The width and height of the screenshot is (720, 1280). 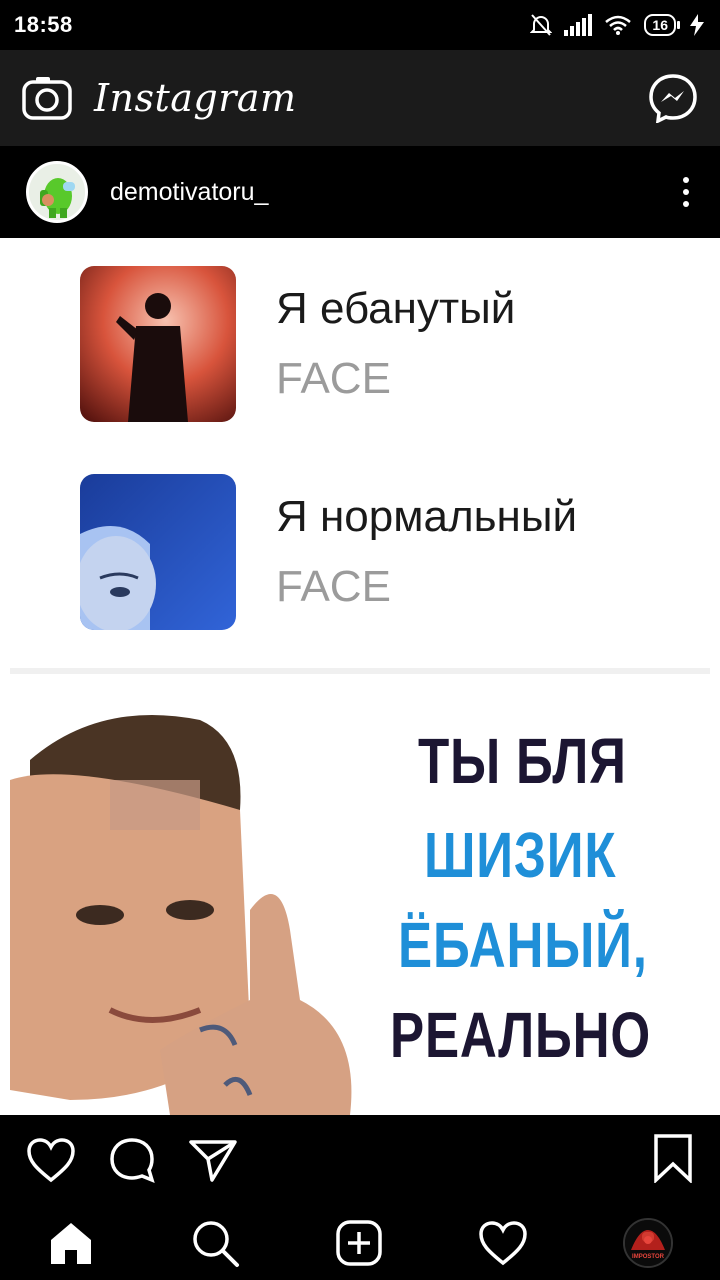 I want to click on battery-level: 16, so click(x=660, y=25).